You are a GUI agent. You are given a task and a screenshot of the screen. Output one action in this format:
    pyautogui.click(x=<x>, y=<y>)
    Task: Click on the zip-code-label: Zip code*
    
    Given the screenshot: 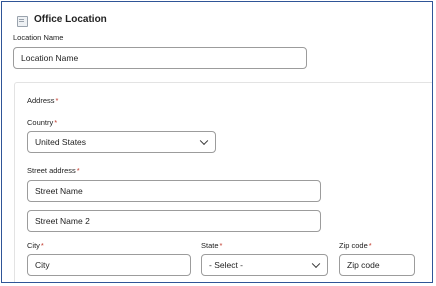 What is the action you would take?
    pyautogui.click(x=355, y=245)
    